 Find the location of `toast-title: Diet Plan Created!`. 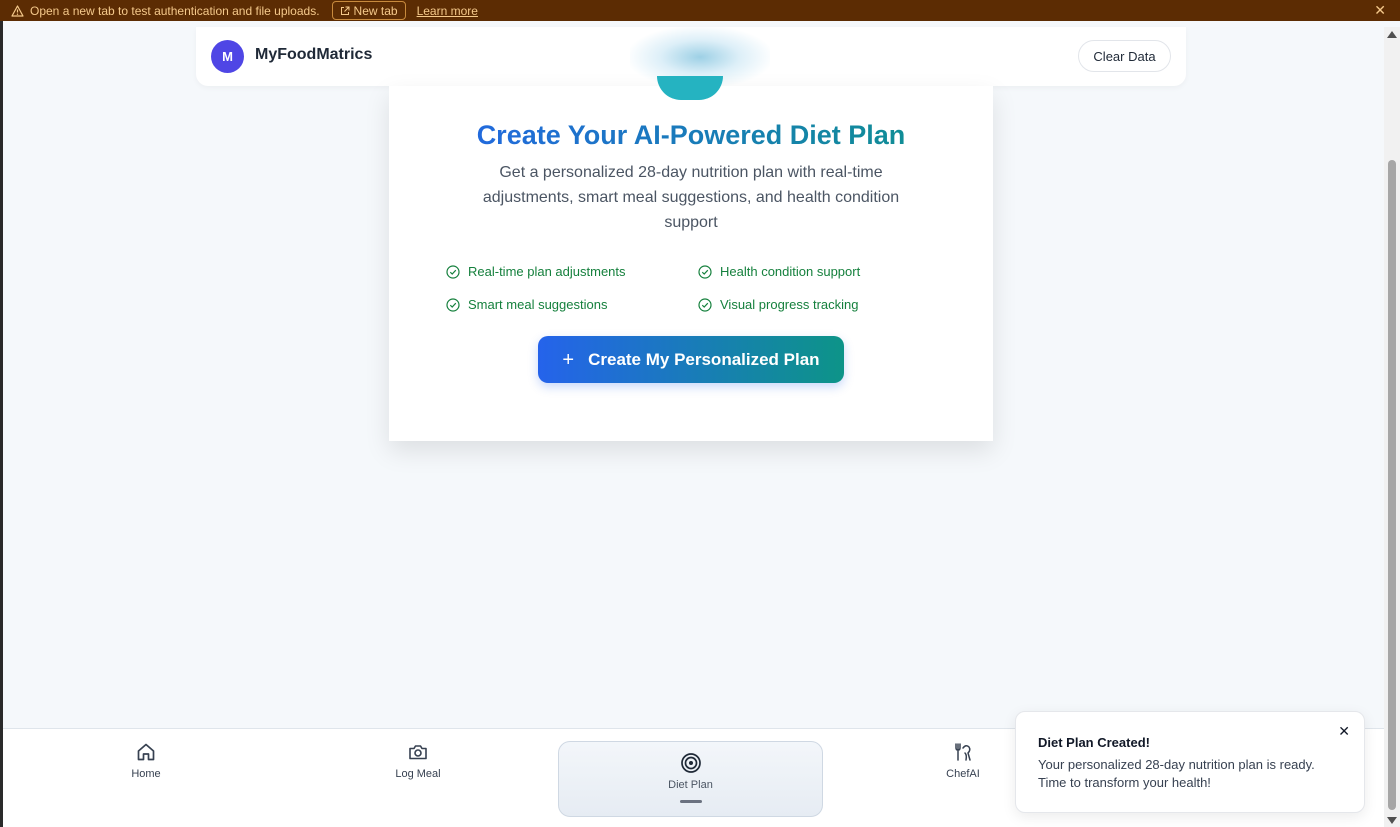

toast-title: Diet Plan Created! is located at coordinates (1094, 742).